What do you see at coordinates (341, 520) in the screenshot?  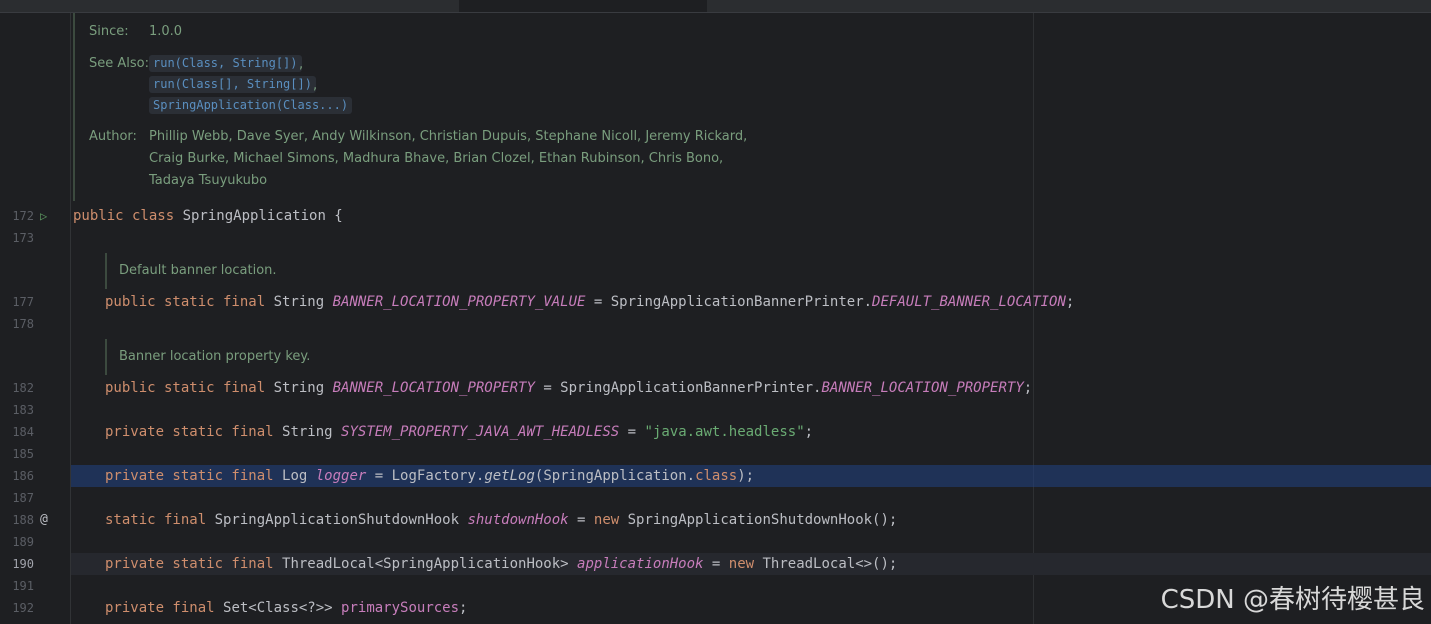 I see `type: SpringApplicationShutdownHook` at bounding box center [341, 520].